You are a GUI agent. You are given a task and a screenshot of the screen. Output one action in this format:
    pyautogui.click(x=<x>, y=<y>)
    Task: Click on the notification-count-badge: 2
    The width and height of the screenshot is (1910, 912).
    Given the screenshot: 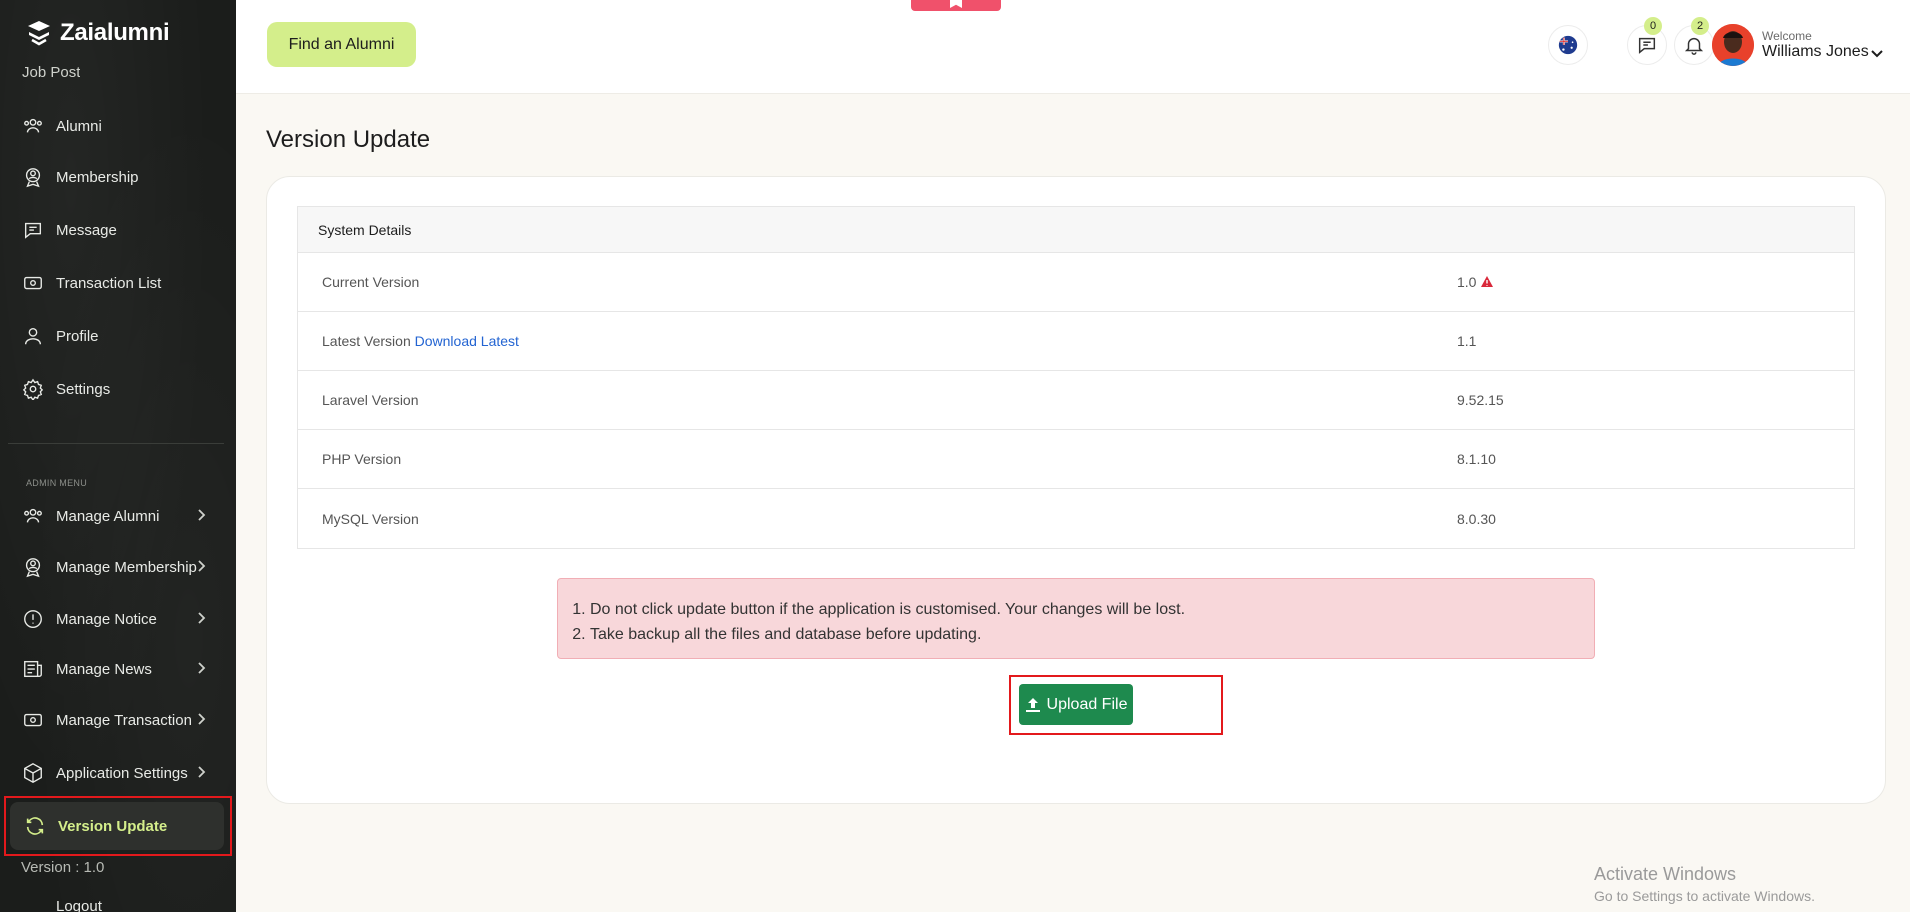 What is the action you would take?
    pyautogui.click(x=1700, y=26)
    